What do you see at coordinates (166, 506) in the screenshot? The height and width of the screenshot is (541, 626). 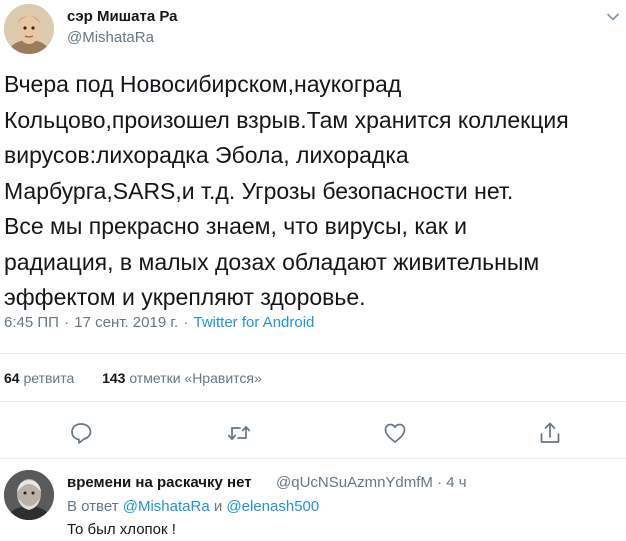 I see `mention-link: @MishataRa` at bounding box center [166, 506].